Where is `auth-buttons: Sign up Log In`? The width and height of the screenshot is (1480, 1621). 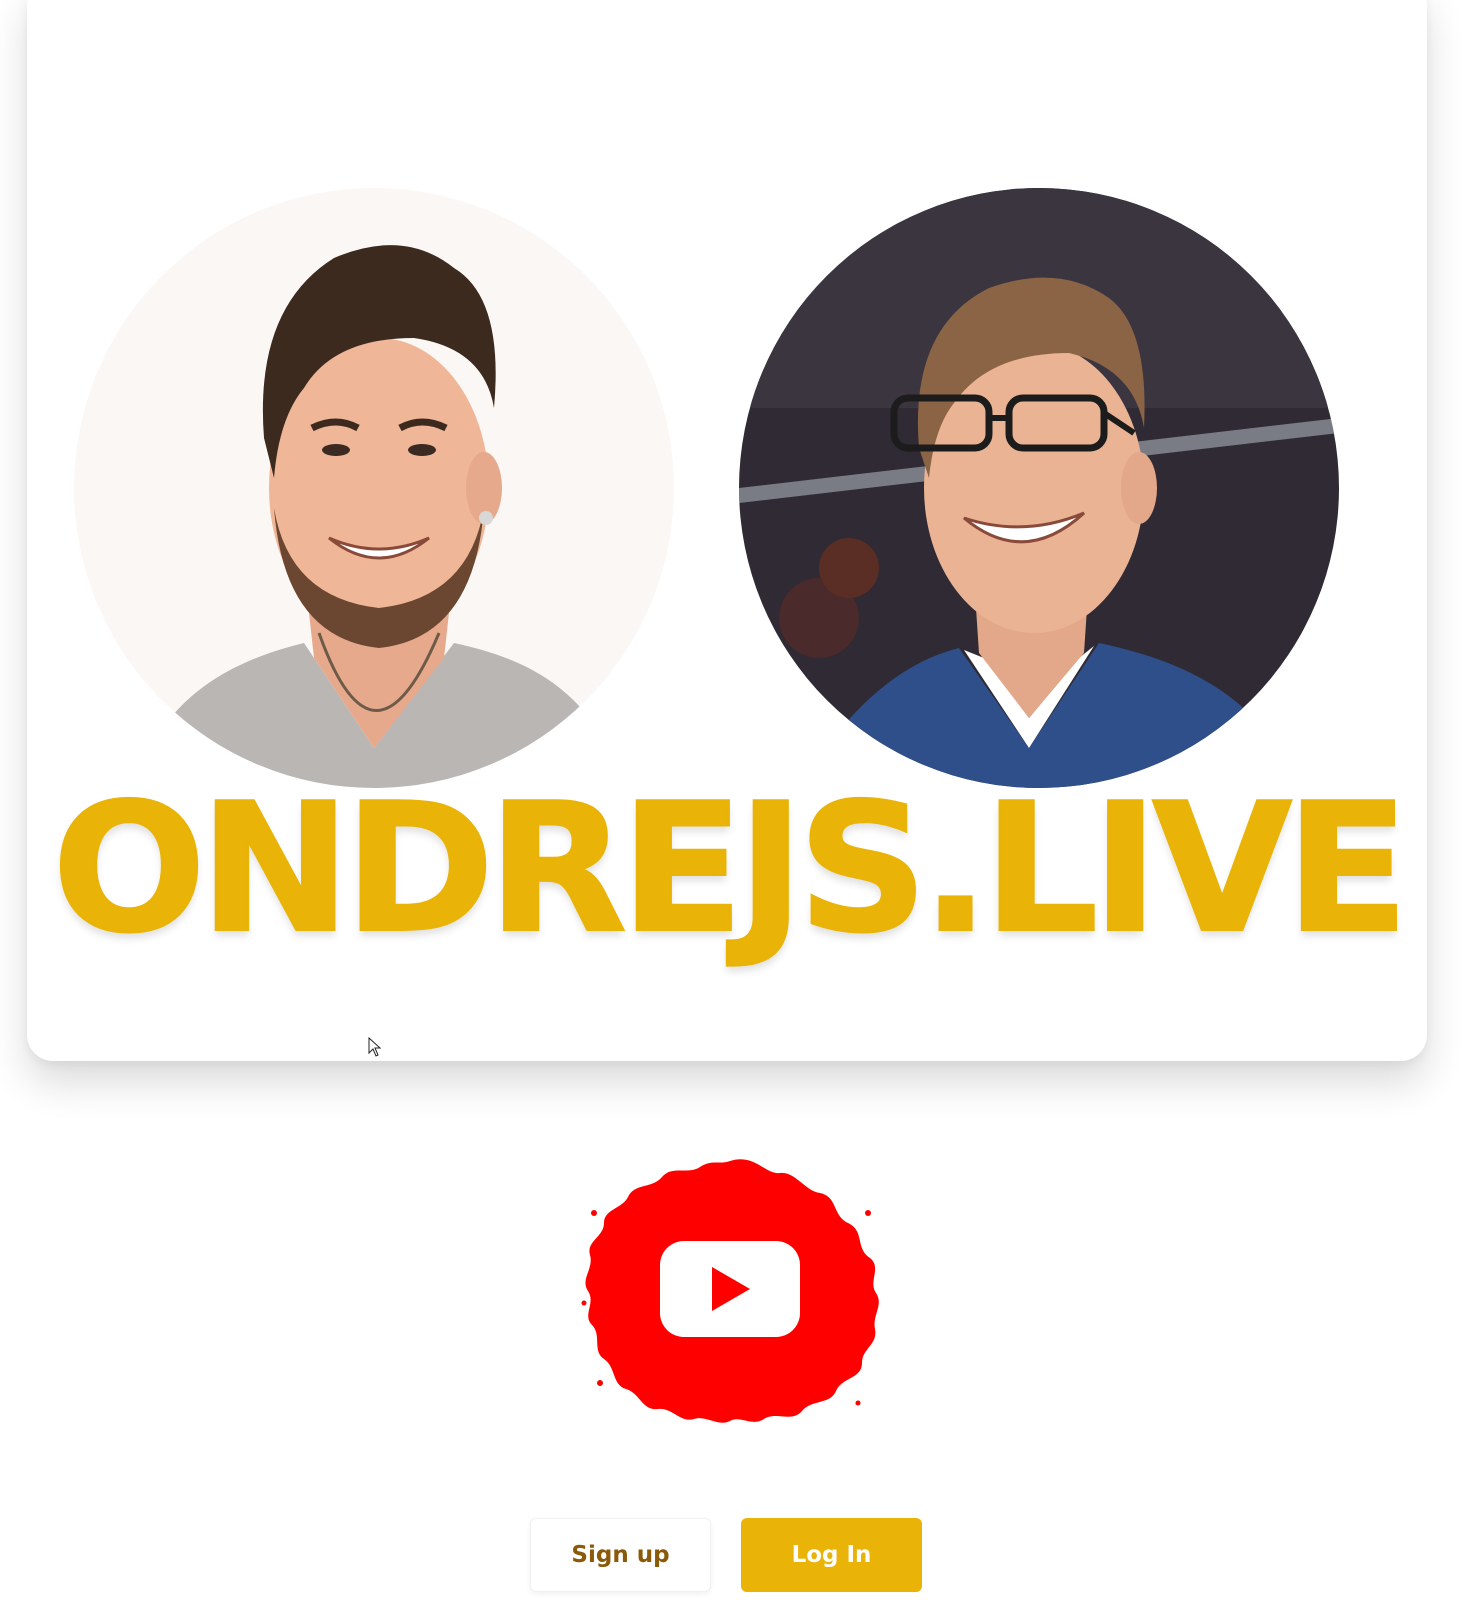 auth-buttons: Sign up Log In is located at coordinates (726, 1555).